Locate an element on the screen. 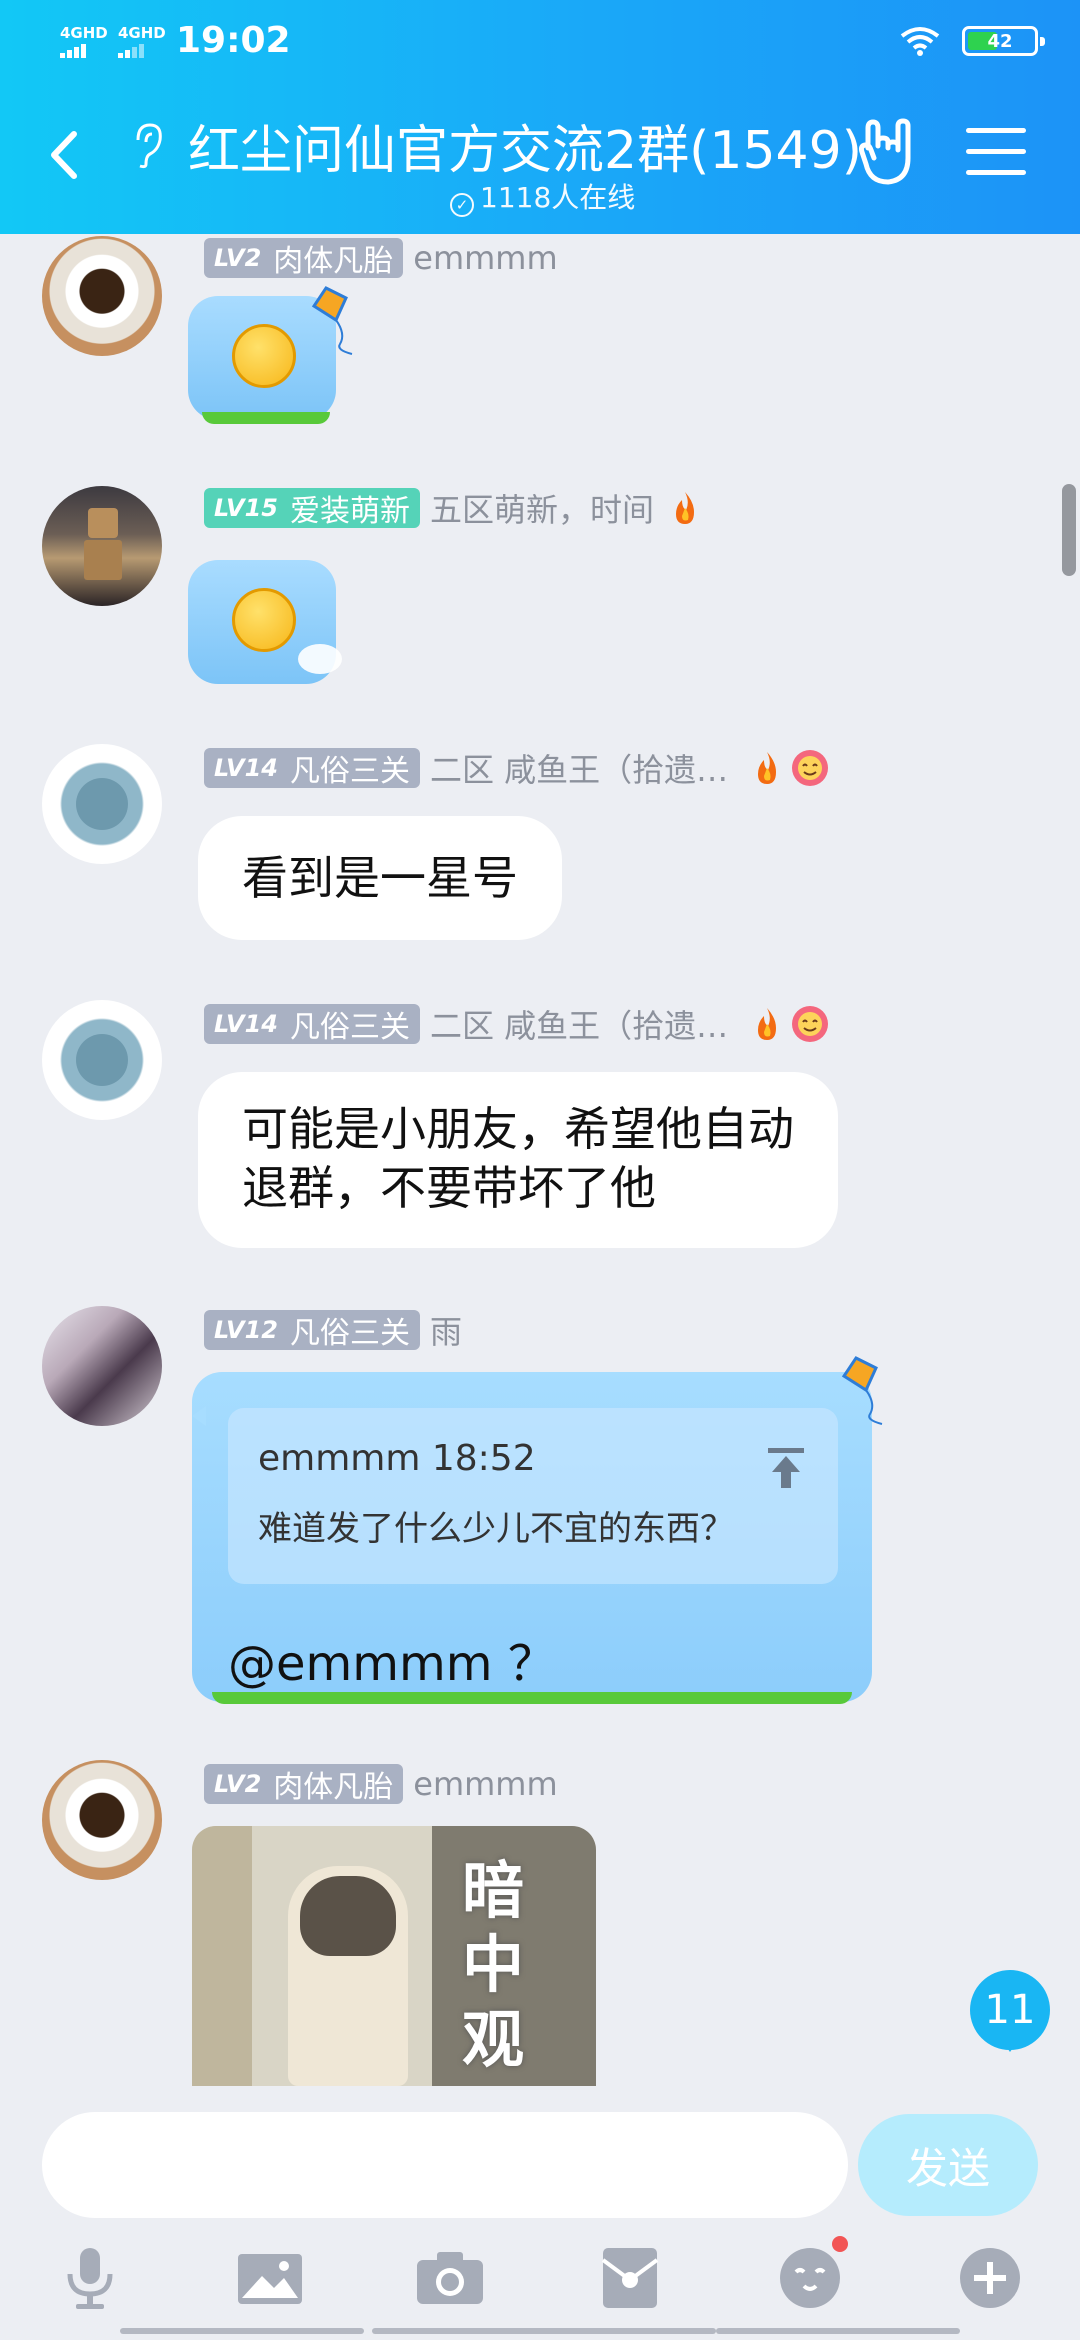  signal-indicator-2: 4GHD is located at coordinates (142, 42).